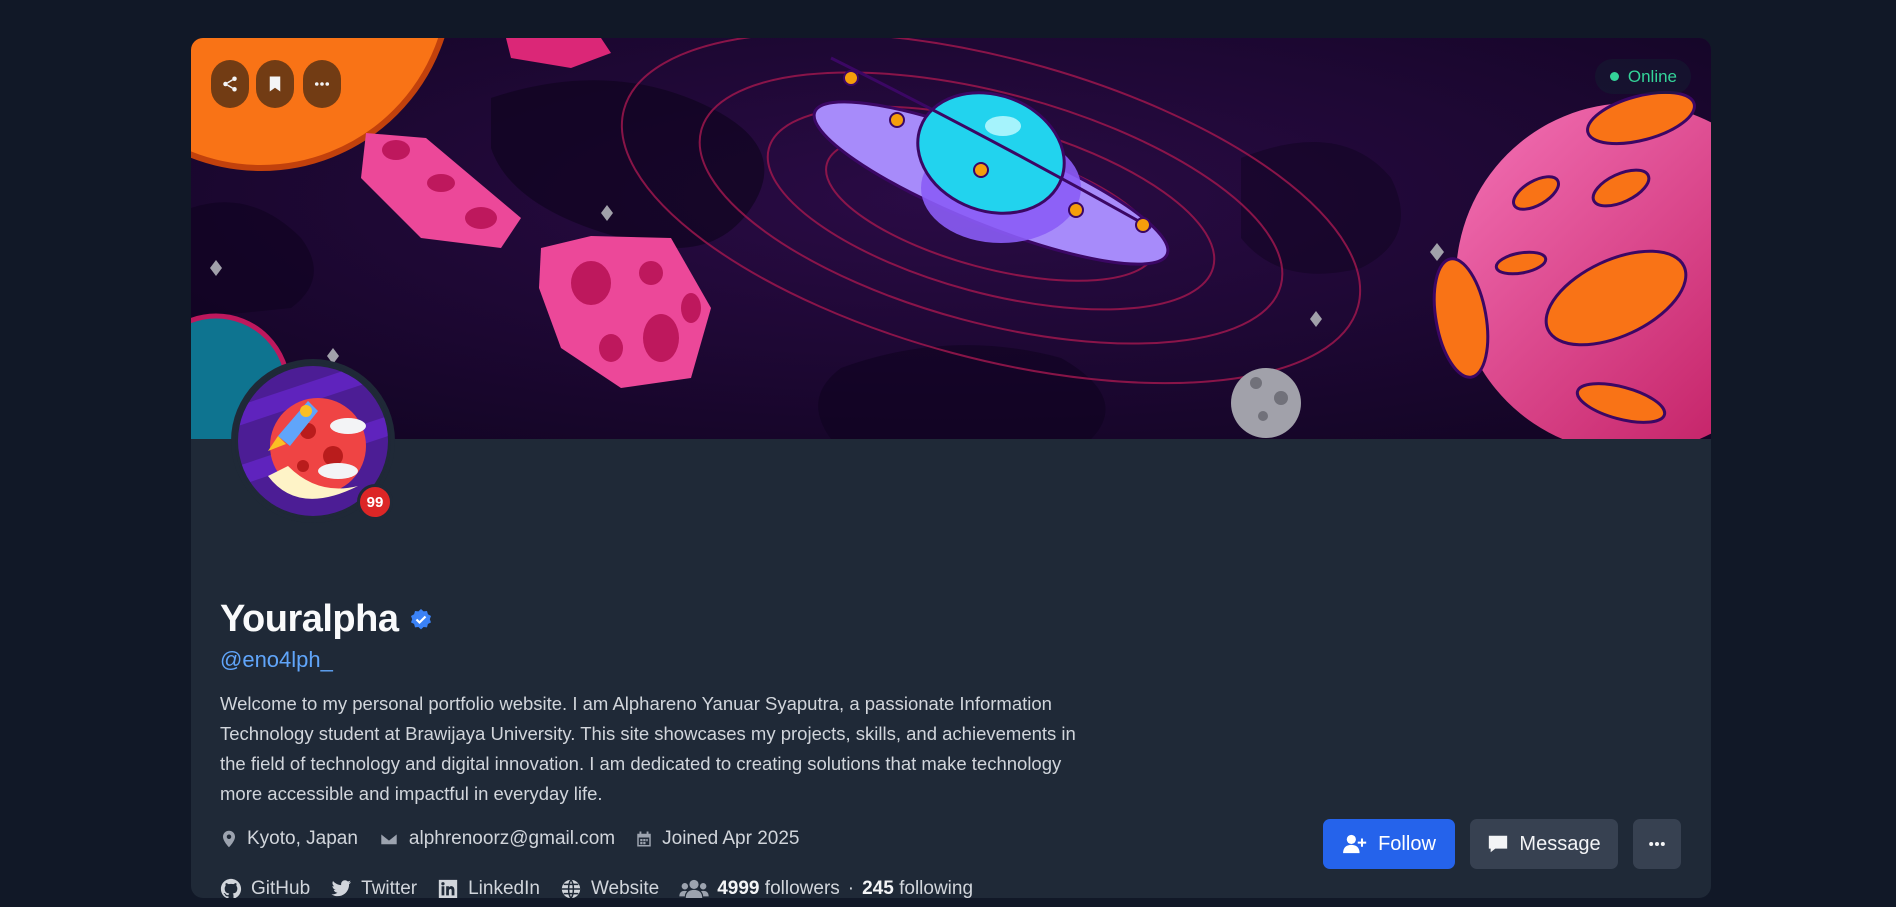 The height and width of the screenshot is (907, 1896). I want to click on joined-text: Joined Apr 2025, so click(731, 838).